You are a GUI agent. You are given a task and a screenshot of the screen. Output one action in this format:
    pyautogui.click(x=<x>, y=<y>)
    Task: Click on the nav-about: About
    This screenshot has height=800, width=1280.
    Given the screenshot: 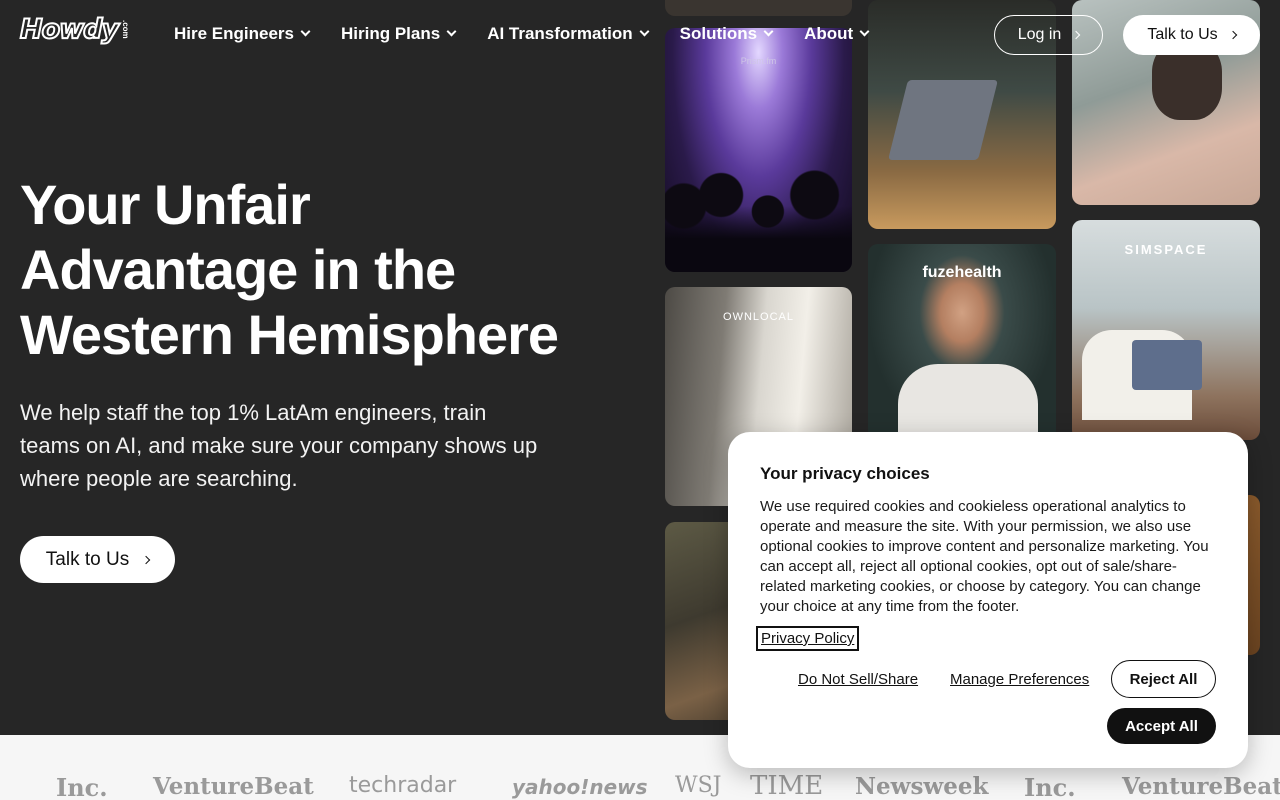 What is the action you would take?
    pyautogui.click(x=837, y=34)
    